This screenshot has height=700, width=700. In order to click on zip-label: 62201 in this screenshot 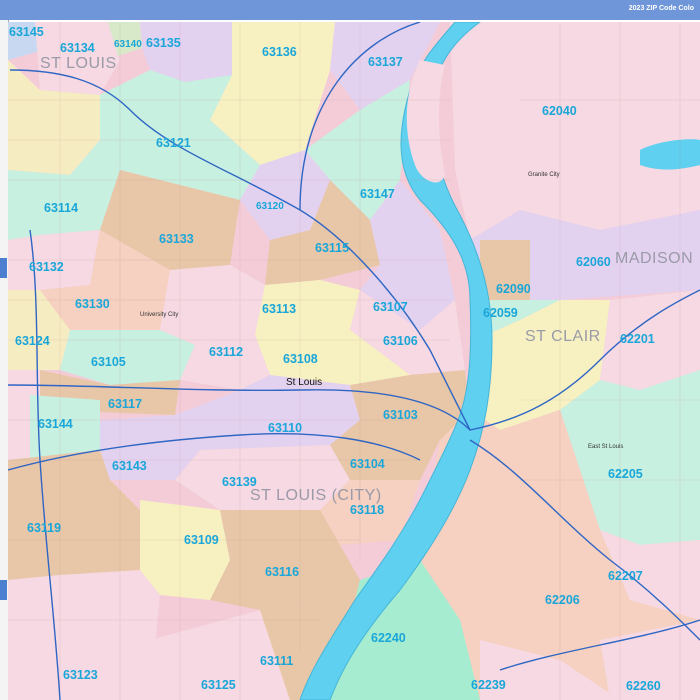, I will do `click(637, 339)`.